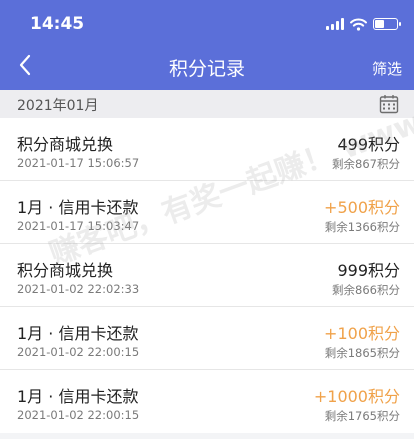 The width and height of the screenshot is (414, 439). What do you see at coordinates (78, 226) in the screenshot?
I see `record-time: 2021-01-17 15:03:47` at bounding box center [78, 226].